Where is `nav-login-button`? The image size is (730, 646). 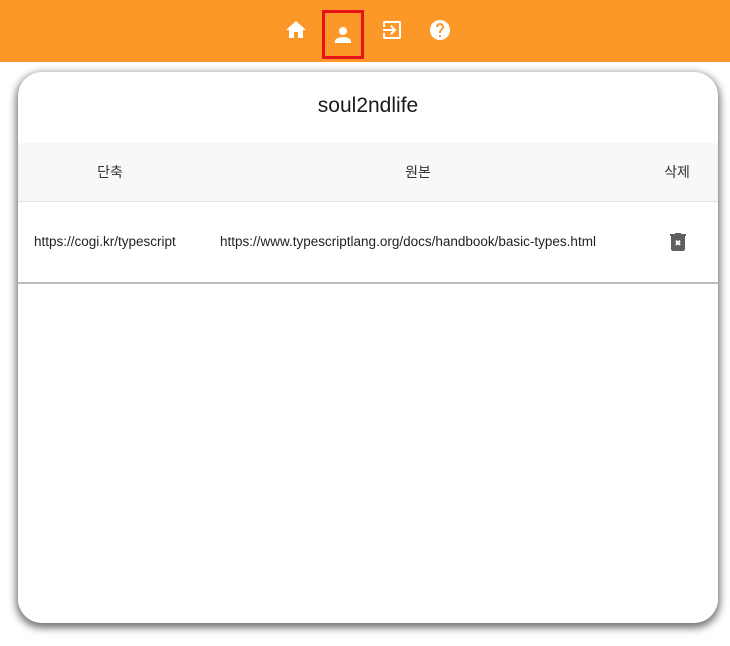
nav-login-button is located at coordinates (392, 30).